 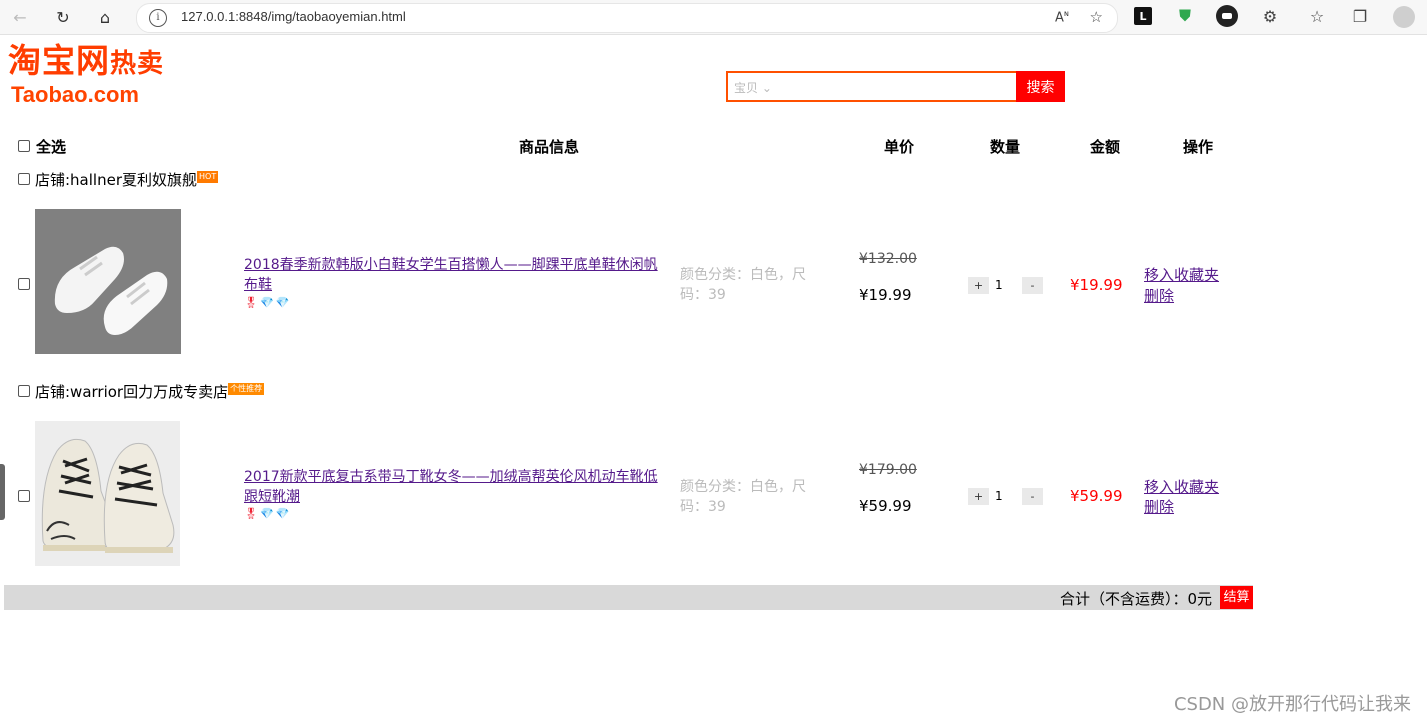 I want to click on header-quantity: 数量, so click(x=1005, y=147).